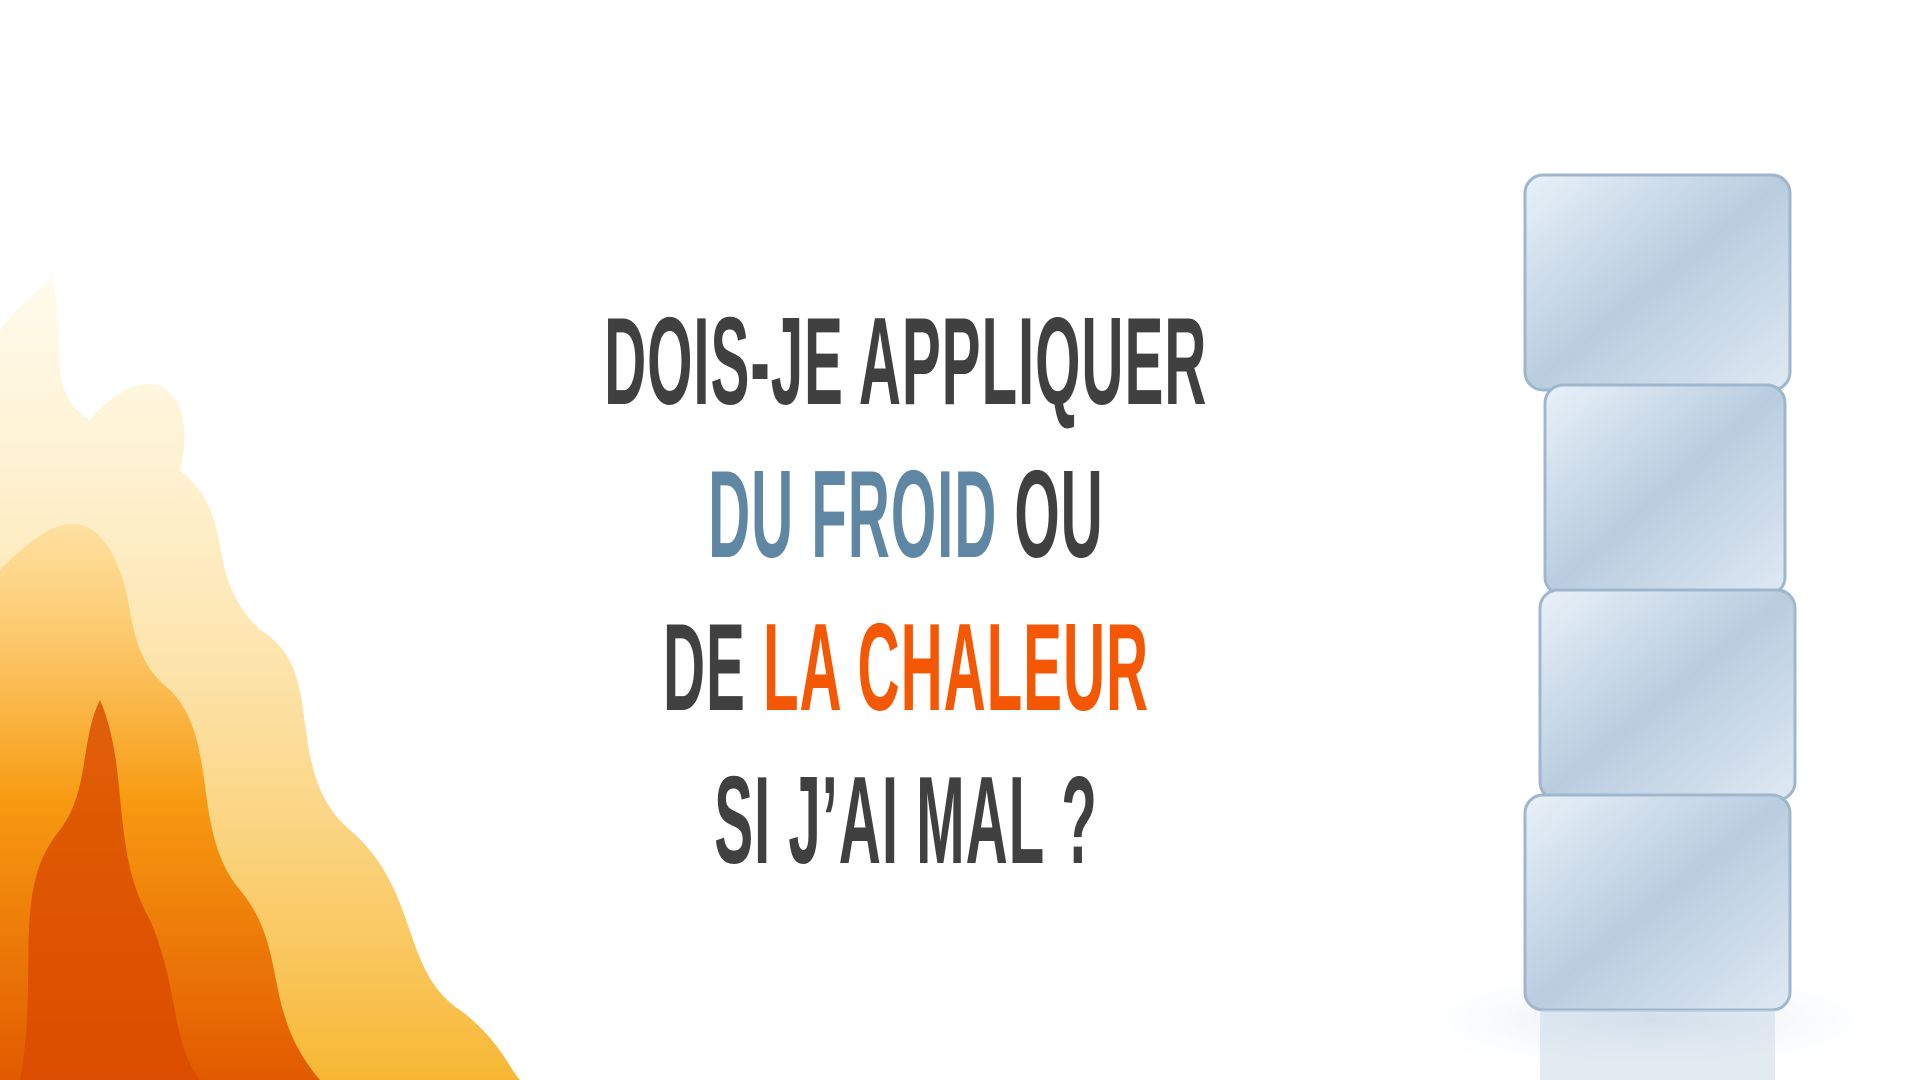  What do you see at coordinates (1050, 515) in the screenshot?
I see `headline-line-2-rest: OU` at bounding box center [1050, 515].